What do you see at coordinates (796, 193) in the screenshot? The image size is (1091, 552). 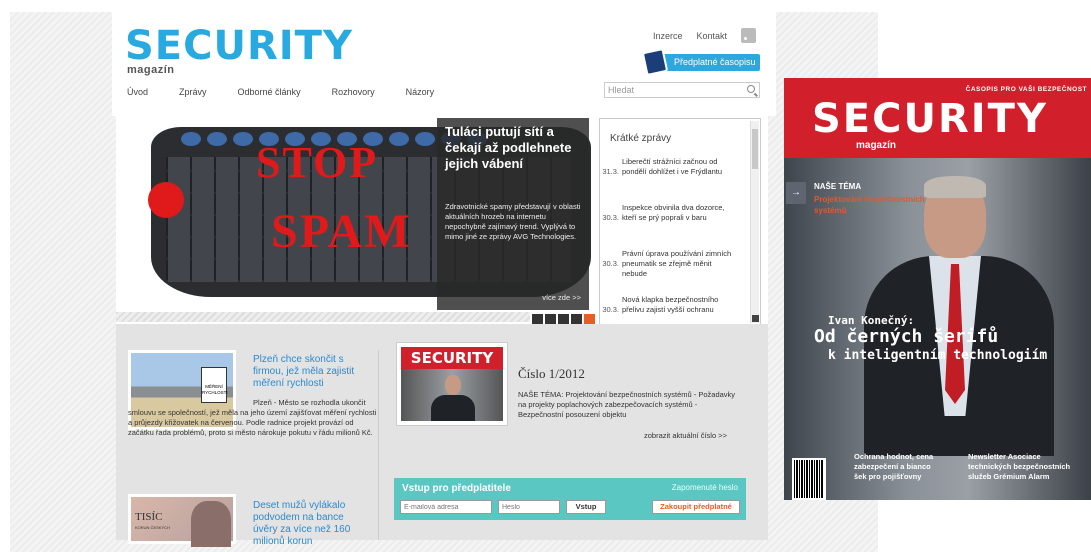 I see `arrow-right-icon: →` at bounding box center [796, 193].